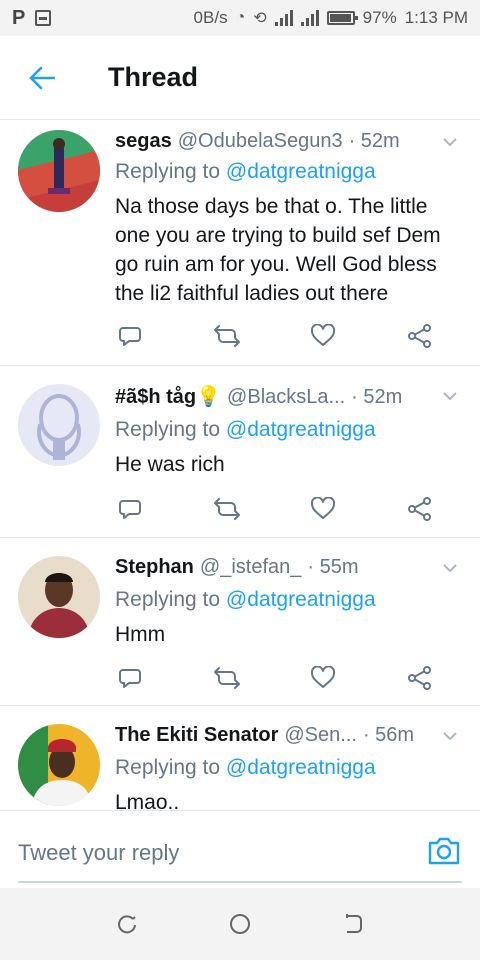 This screenshot has width=480, height=960. Describe the element at coordinates (19, 17) in the screenshot. I see `app-notification-icon: P` at that location.